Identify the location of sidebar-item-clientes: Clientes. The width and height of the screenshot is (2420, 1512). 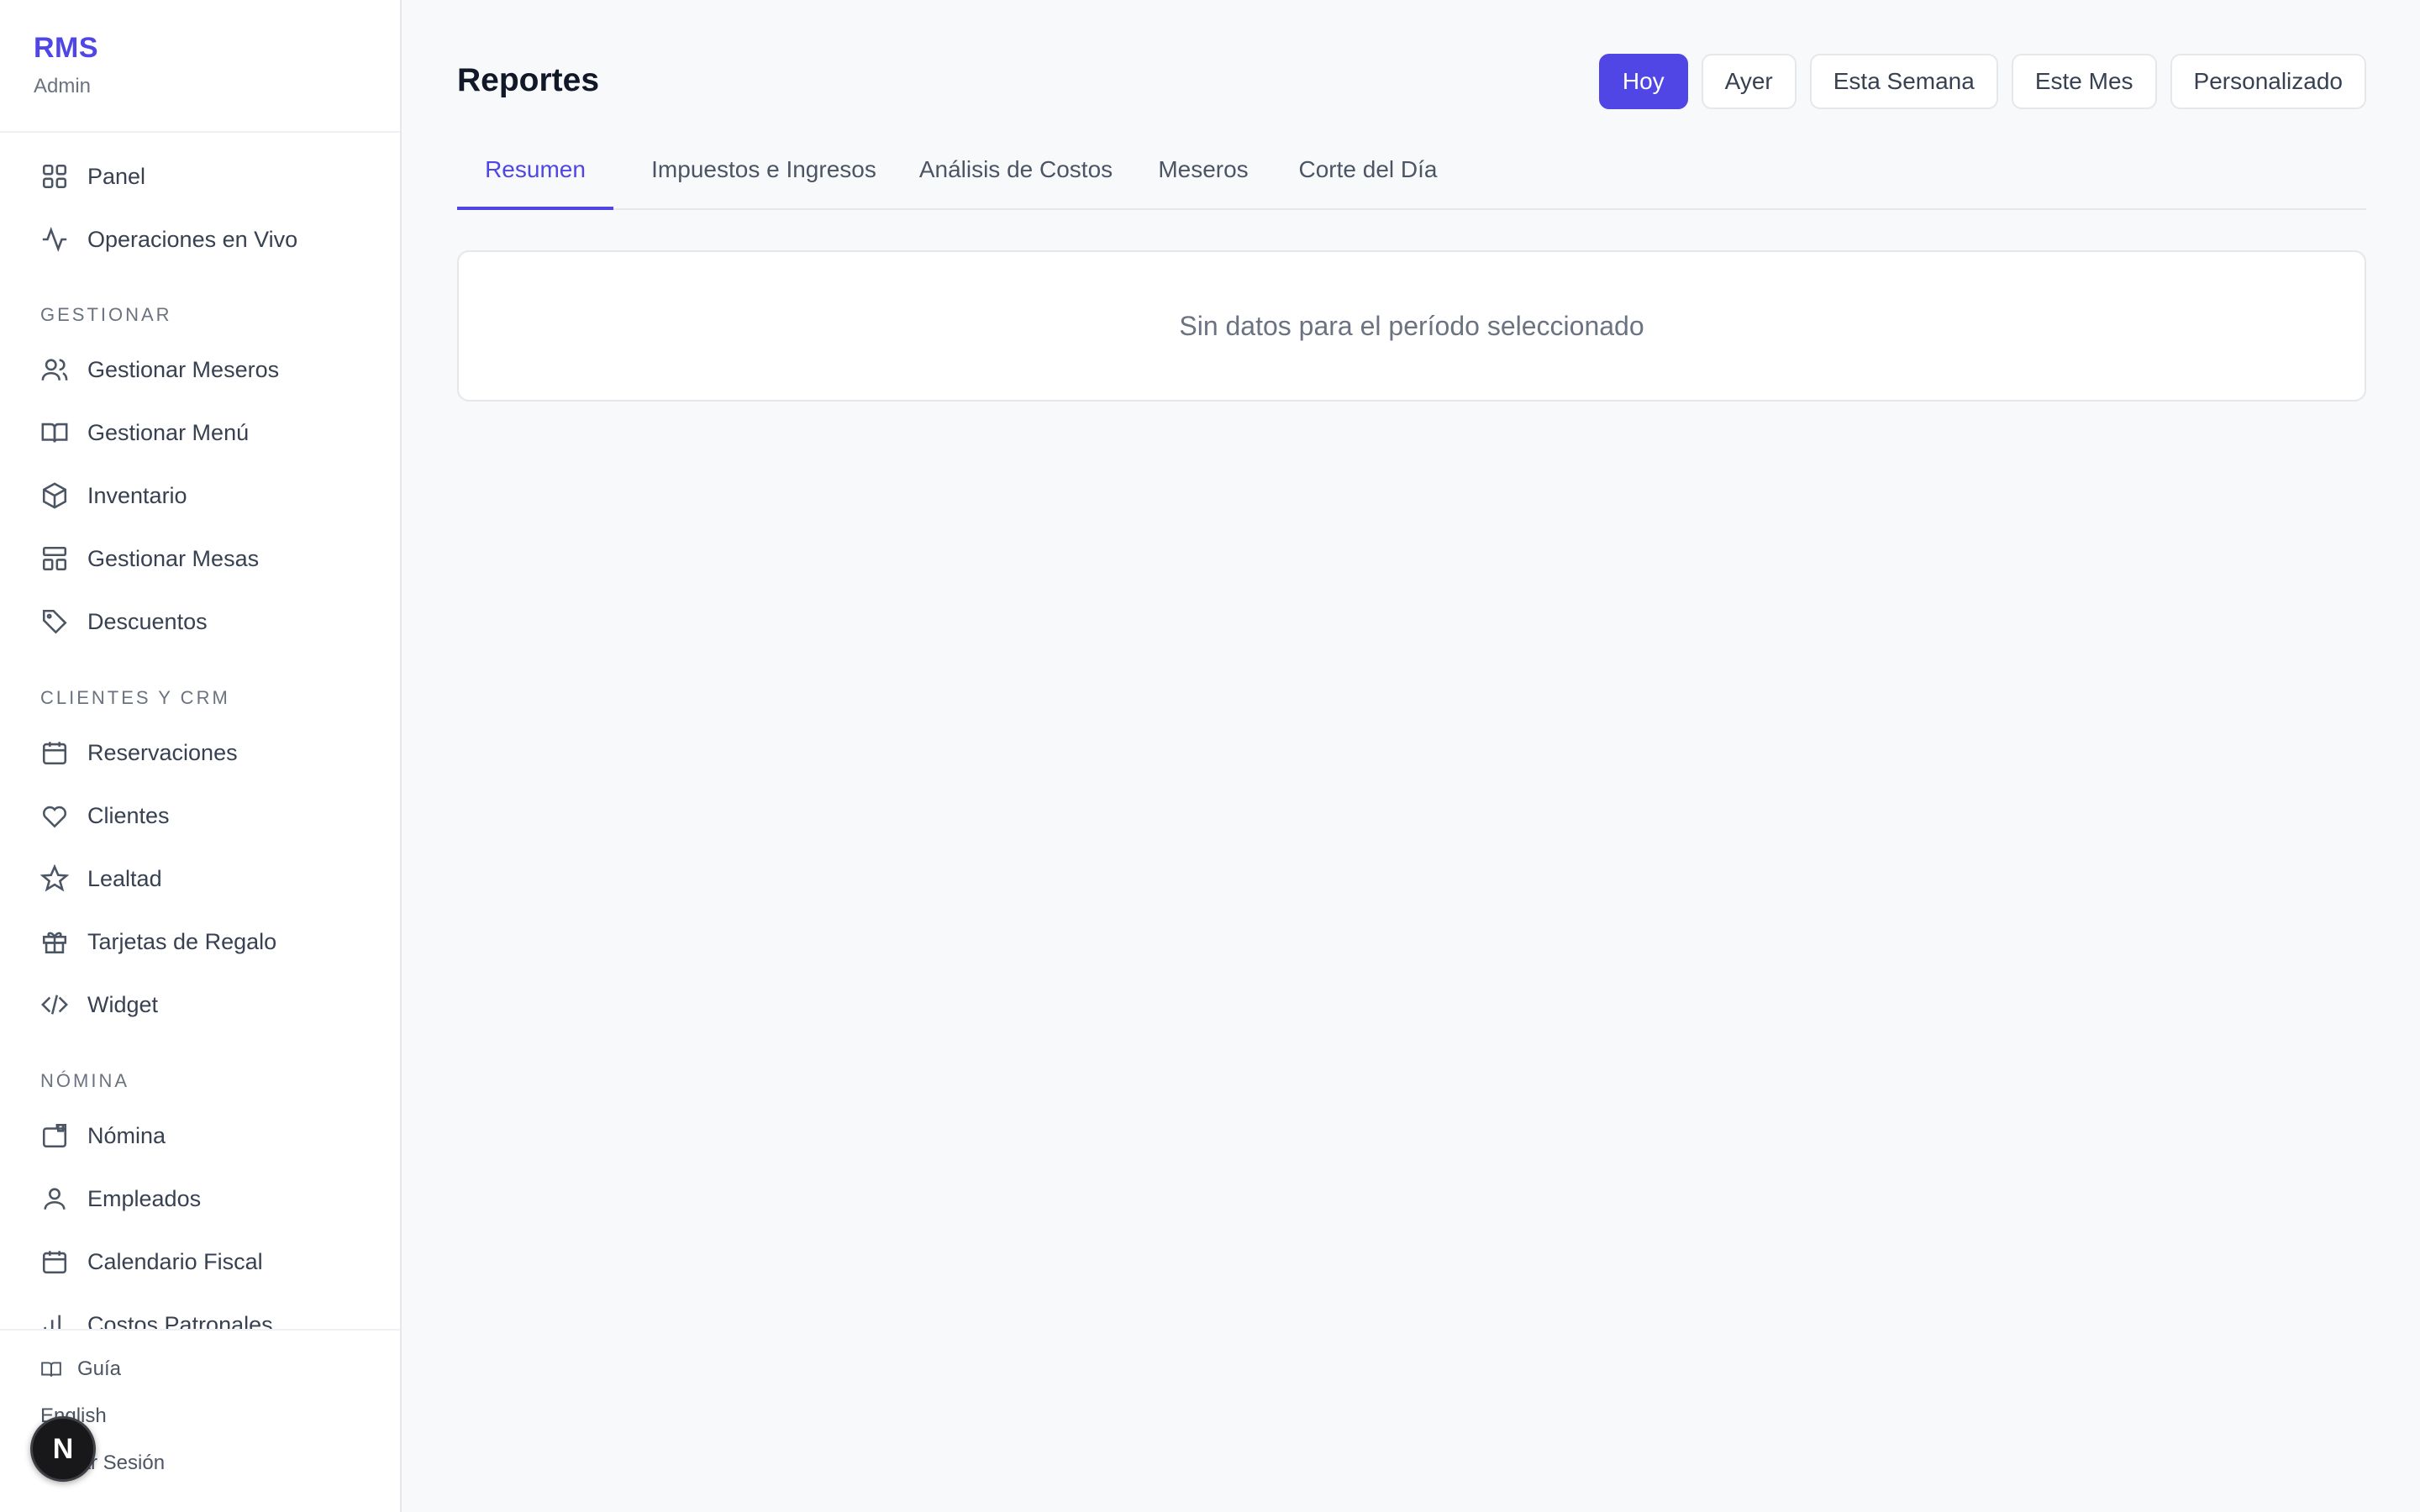
(200, 815).